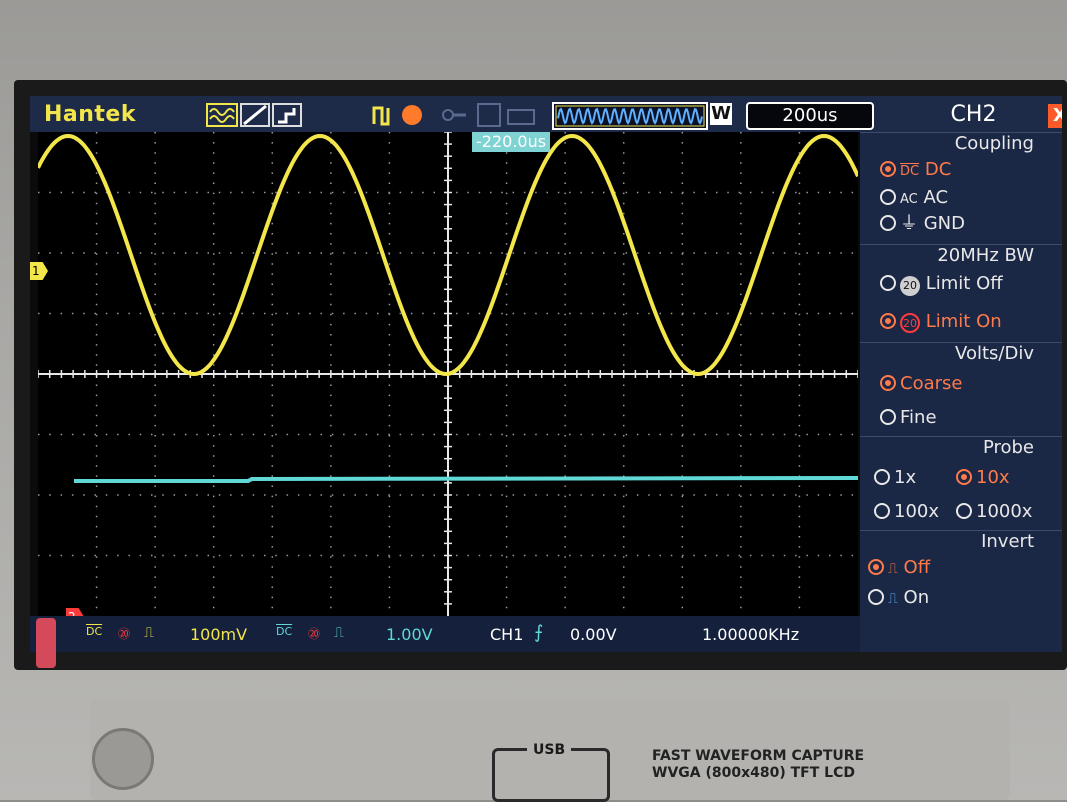  What do you see at coordinates (36, 271) in the screenshot?
I see `ch1-marker-label: 1` at bounding box center [36, 271].